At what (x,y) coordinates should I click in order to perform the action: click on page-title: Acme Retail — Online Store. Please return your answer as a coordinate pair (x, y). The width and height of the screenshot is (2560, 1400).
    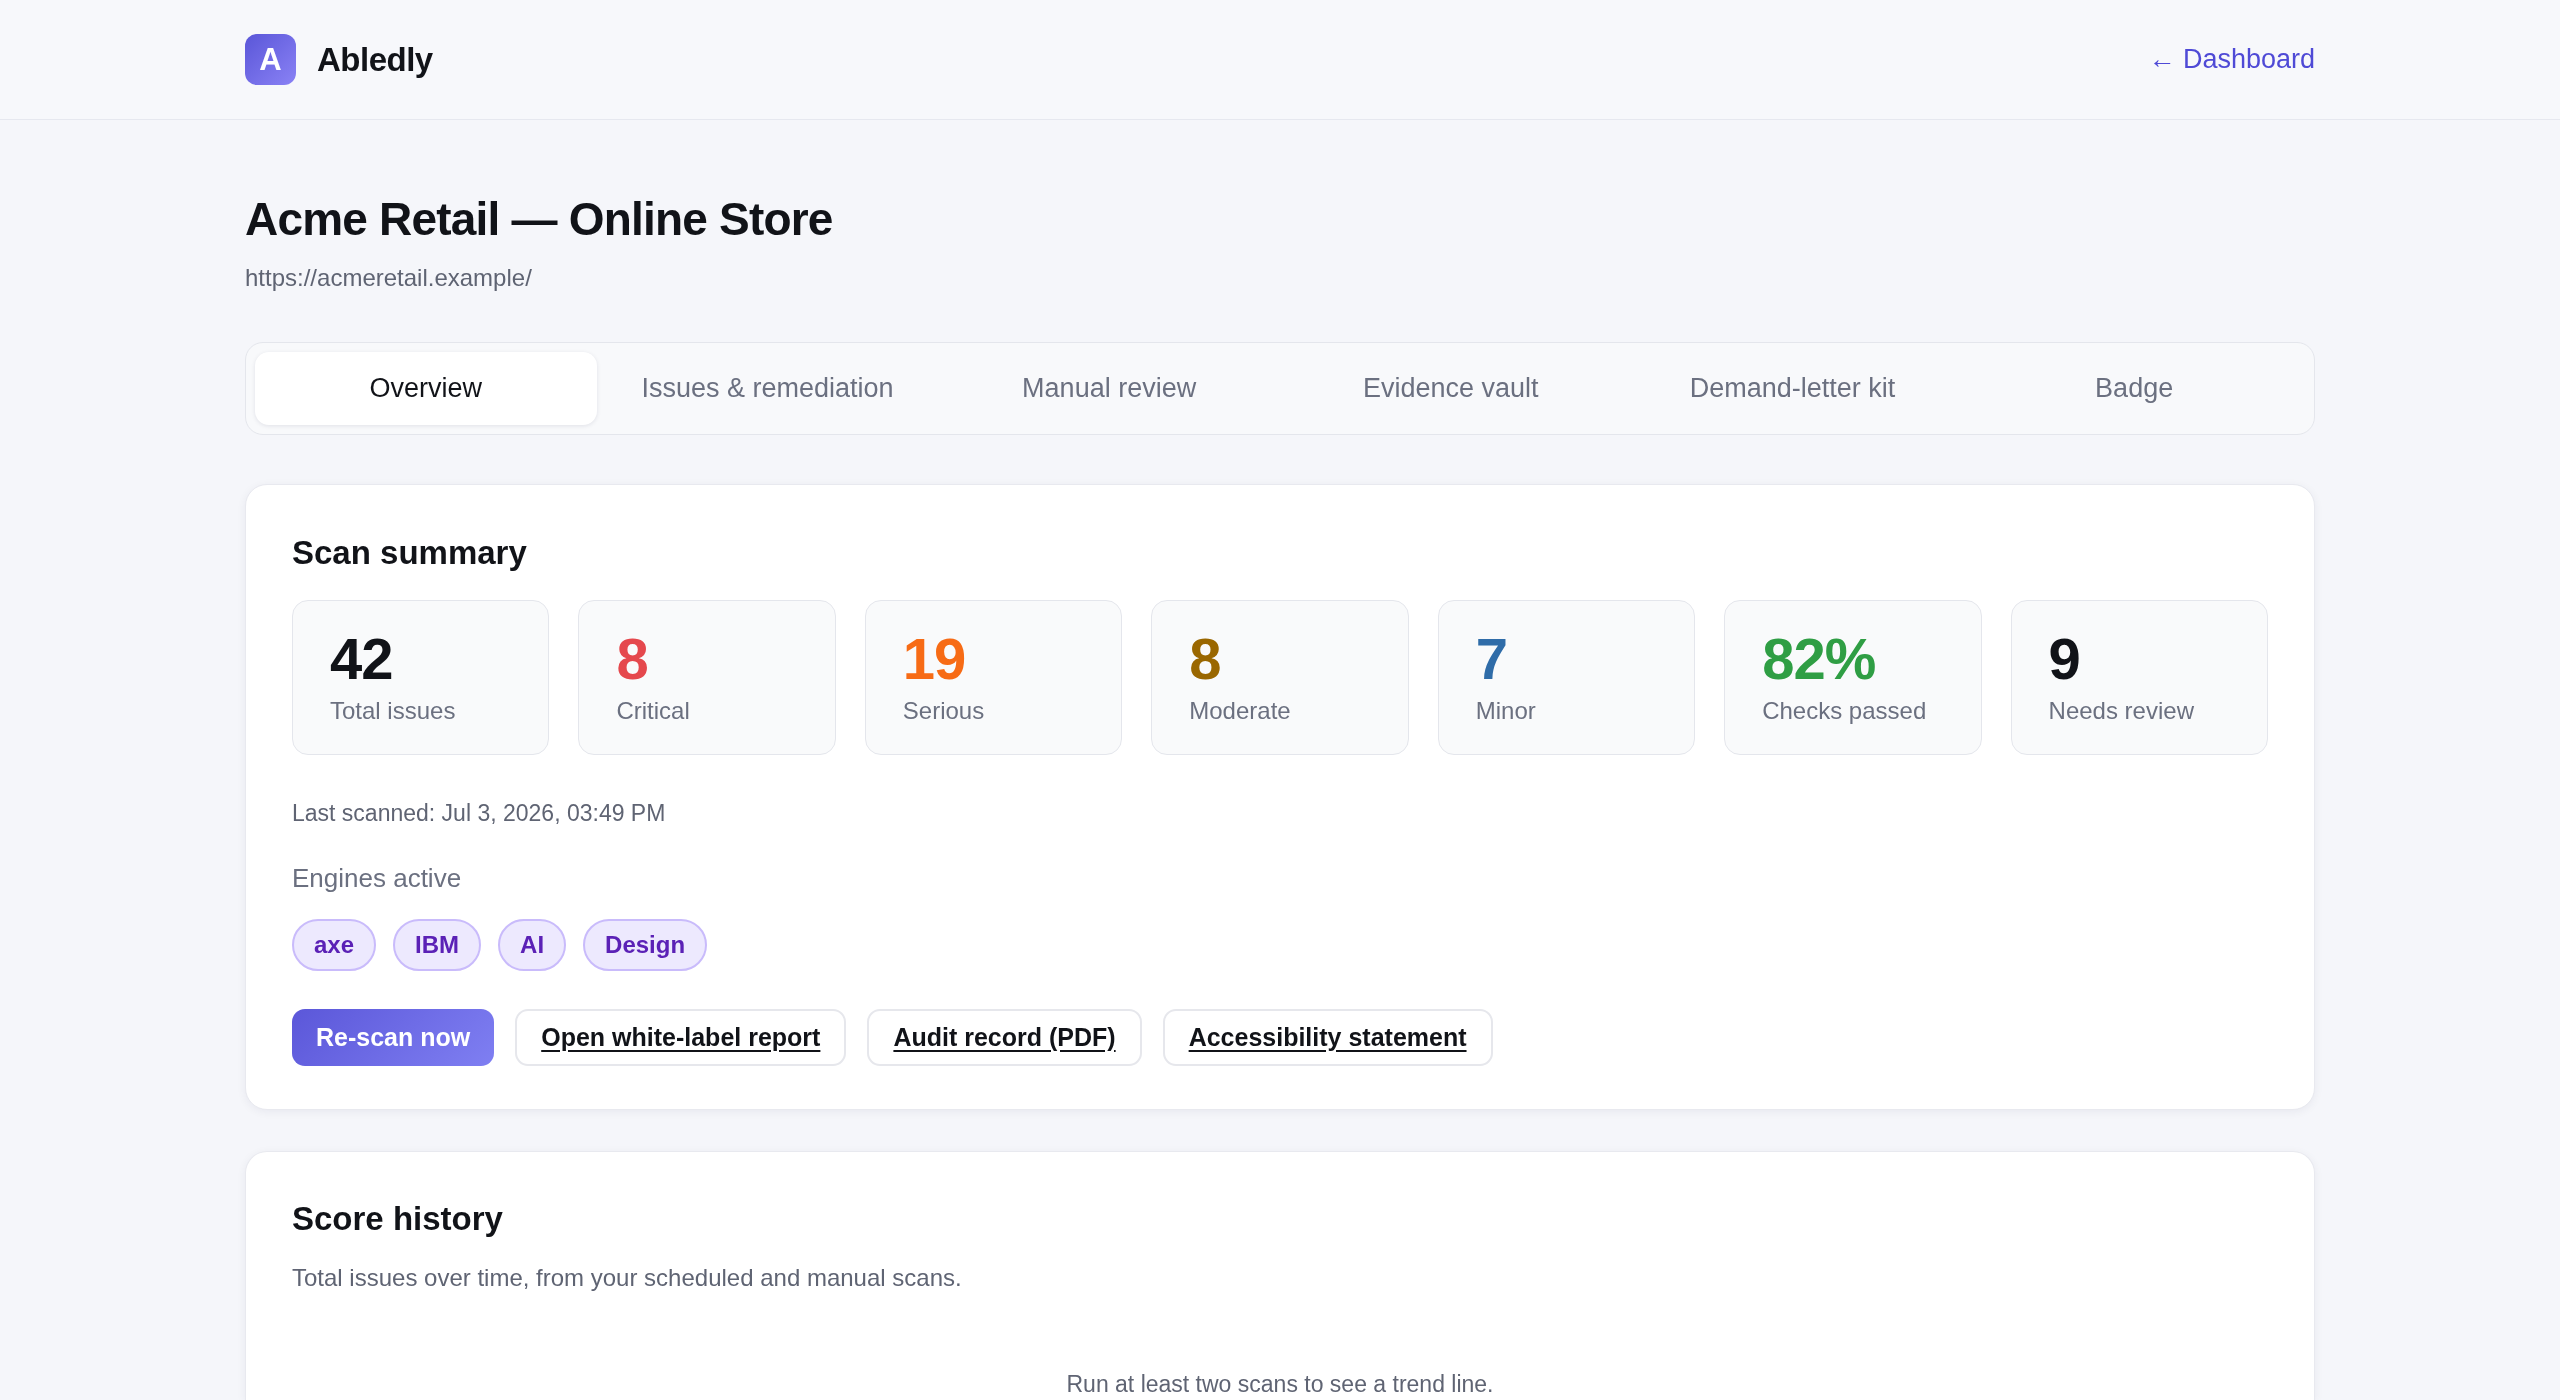
    Looking at the image, I should click on (539, 219).